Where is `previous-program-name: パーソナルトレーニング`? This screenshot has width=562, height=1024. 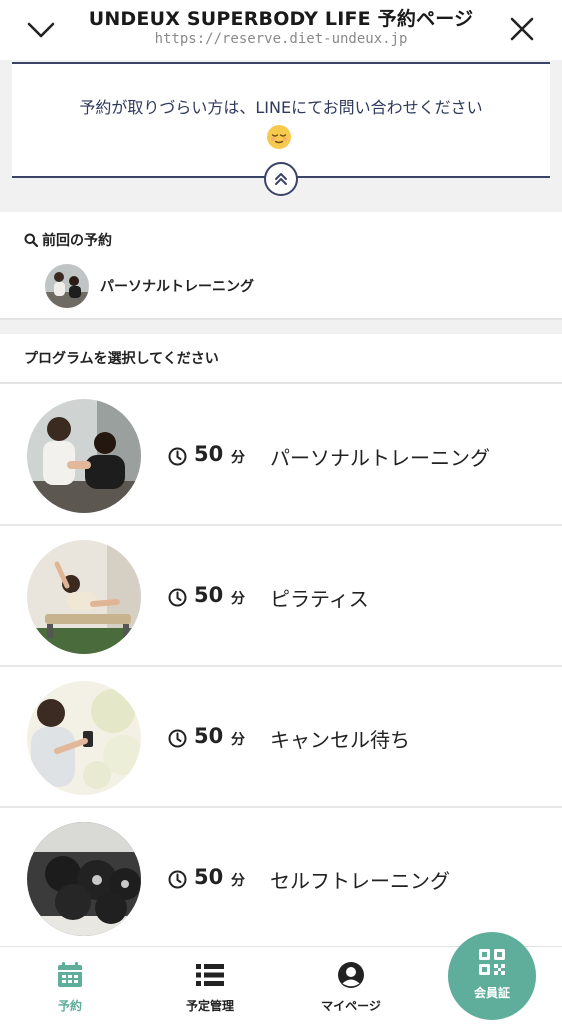
previous-program-name: パーソナルトレーニング is located at coordinates (177, 286).